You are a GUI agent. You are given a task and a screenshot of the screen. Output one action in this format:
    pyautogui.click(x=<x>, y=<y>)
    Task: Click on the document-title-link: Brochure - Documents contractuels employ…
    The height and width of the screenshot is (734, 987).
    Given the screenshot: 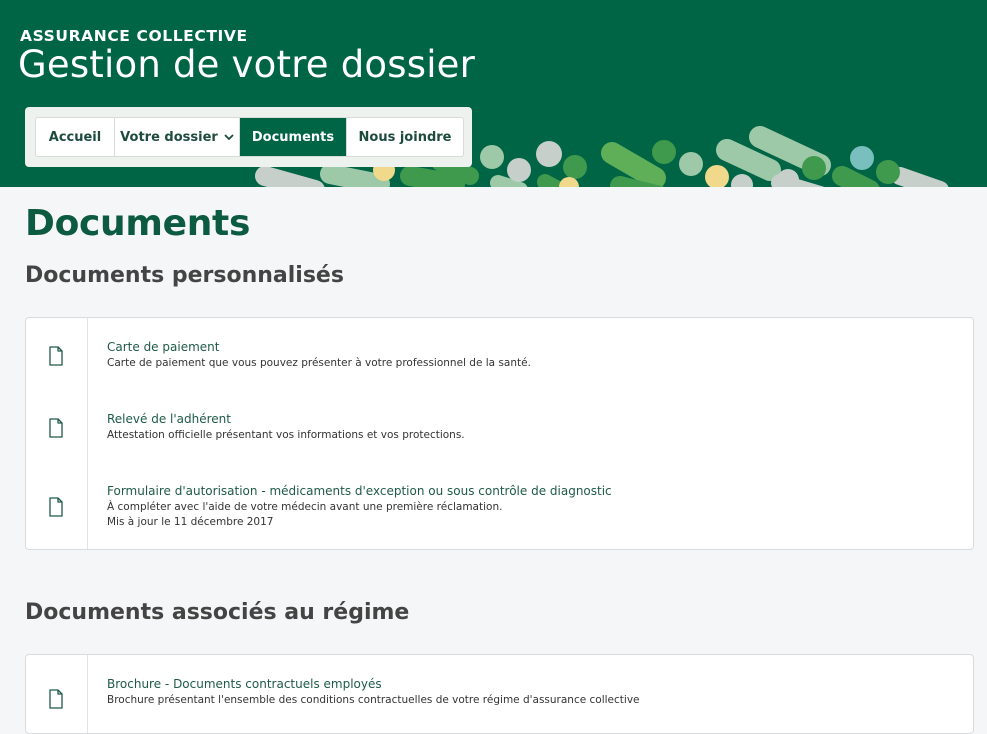 What is the action you would take?
    pyautogui.click(x=244, y=684)
    